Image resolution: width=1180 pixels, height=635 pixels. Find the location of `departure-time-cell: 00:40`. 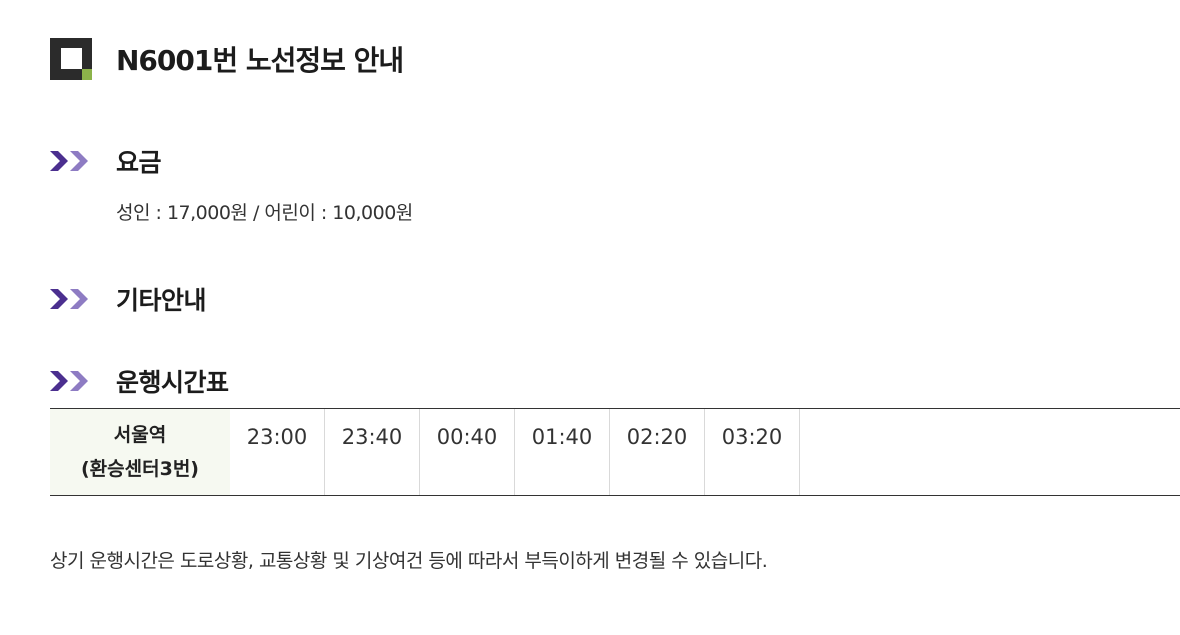

departure-time-cell: 00:40 is located at coordinates (467, 452).